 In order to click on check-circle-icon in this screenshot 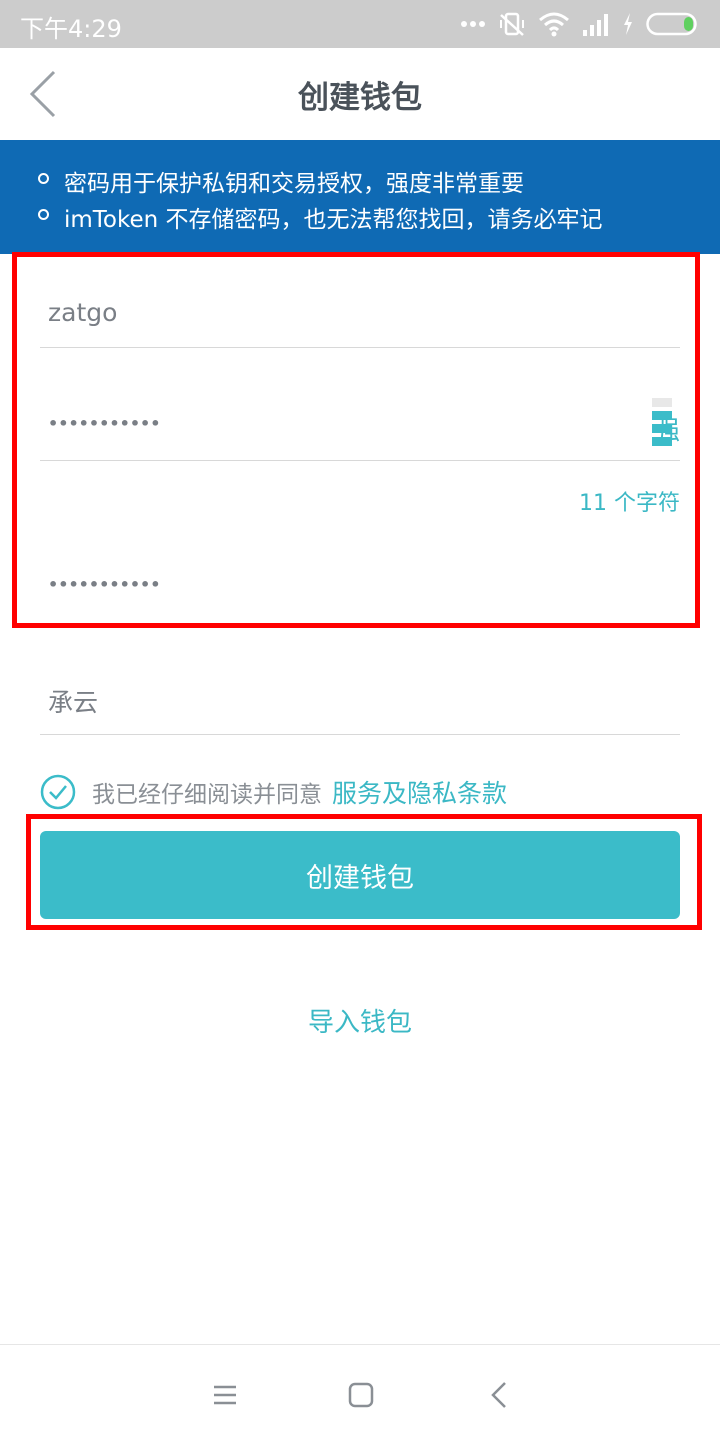, I will do `click(58, 792)`.